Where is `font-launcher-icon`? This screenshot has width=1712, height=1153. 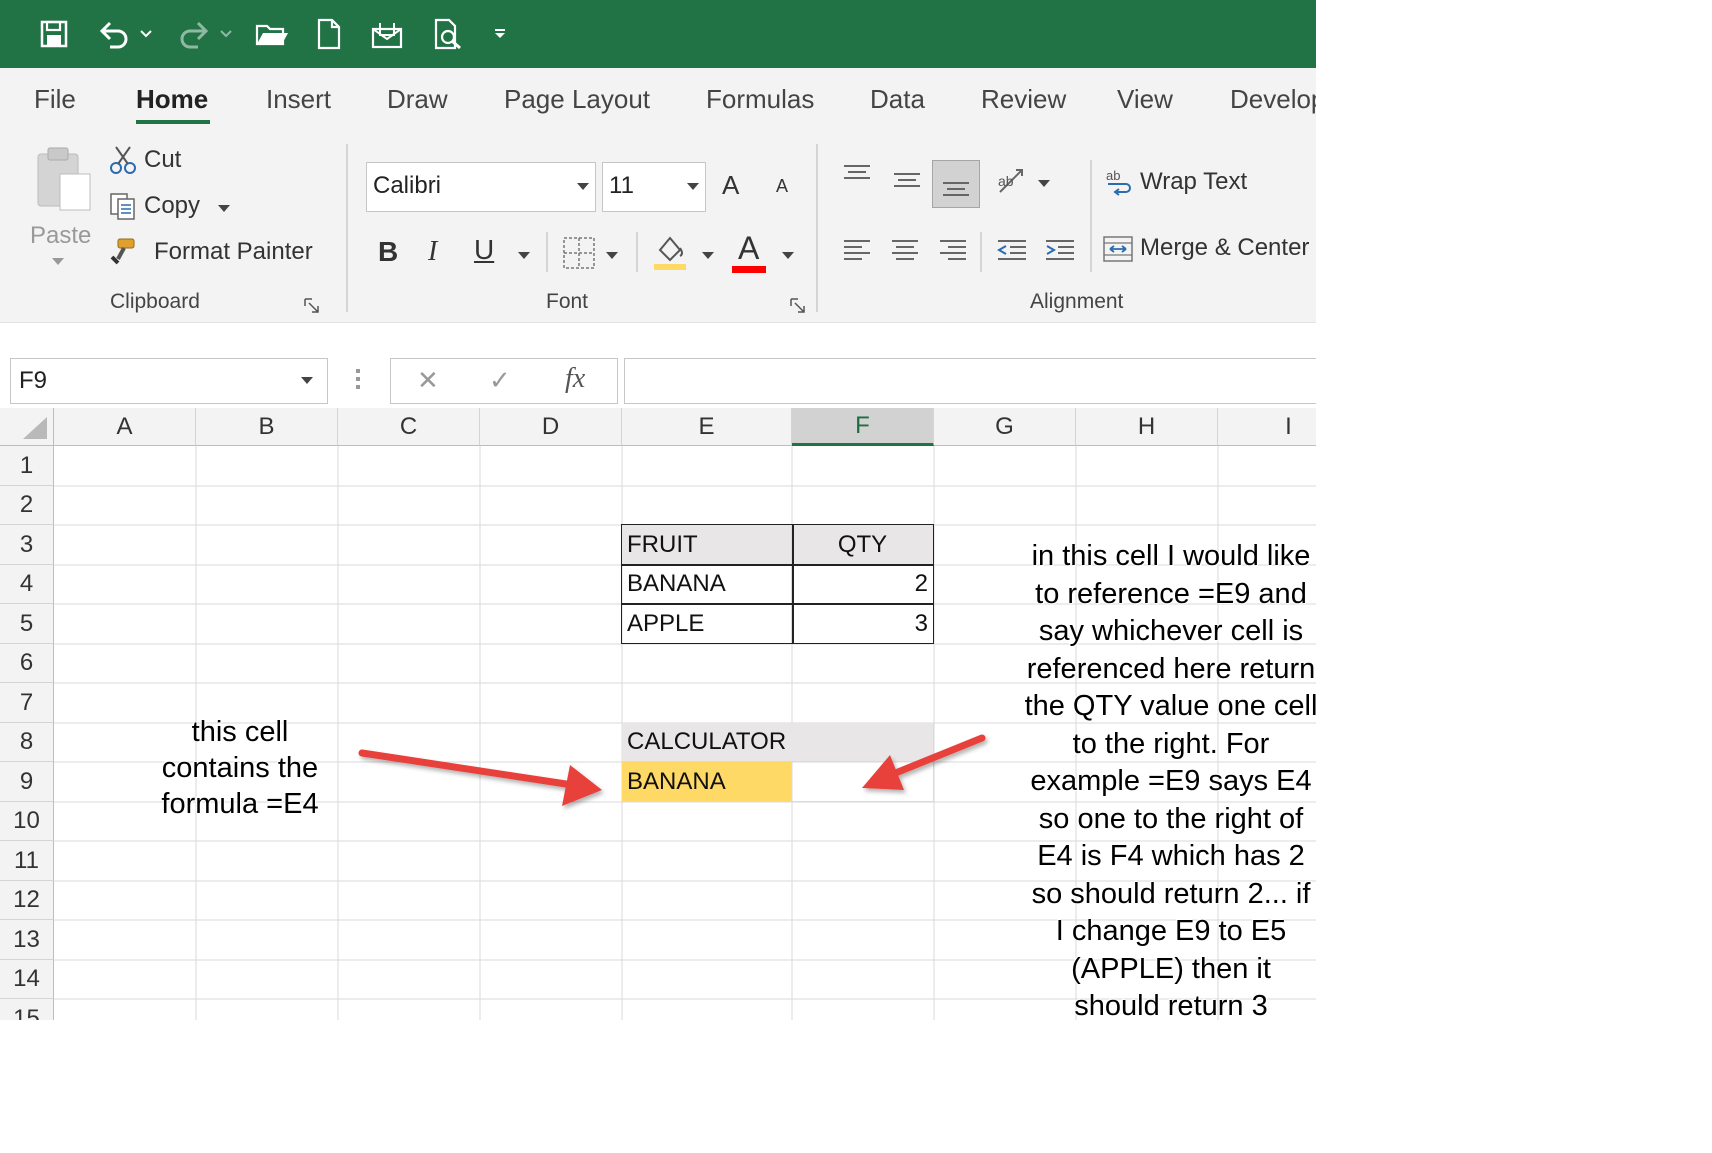
font-launcher-icon is located at coordinates (798, 306).